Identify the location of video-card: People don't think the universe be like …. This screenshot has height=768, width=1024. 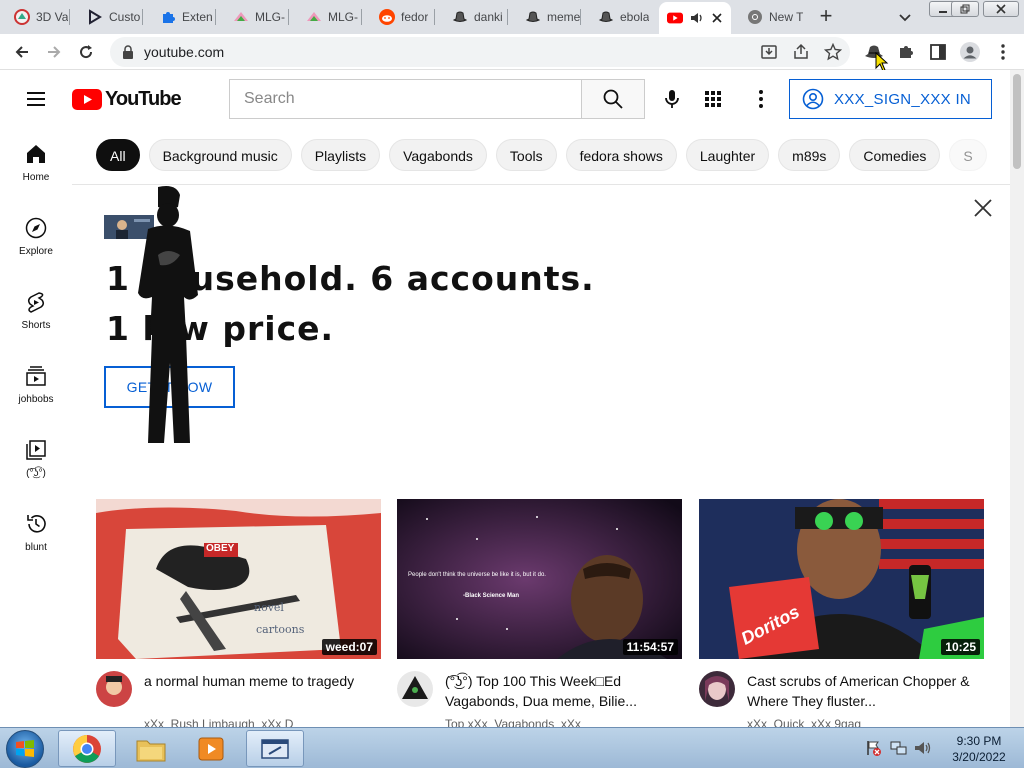
(539, 613).